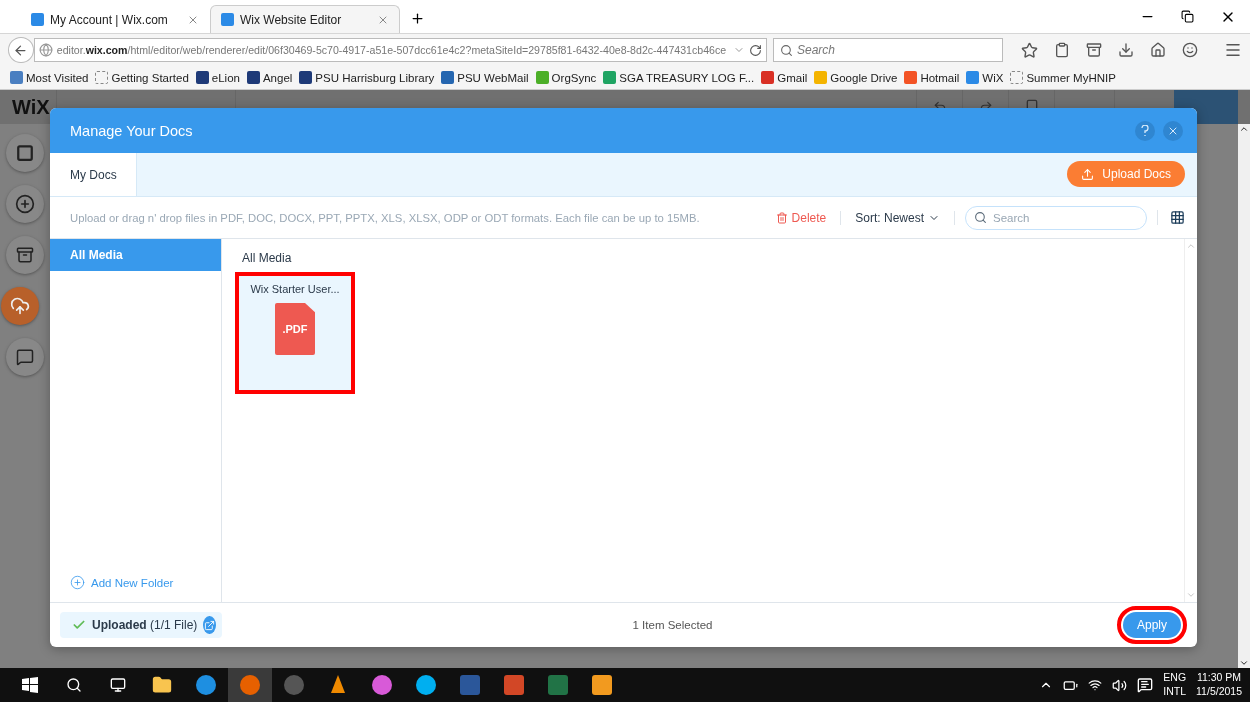  What do you see at coordinates (1158, 50) in the screenshot?
I see `home-icon` at bounding box center [1158, 50].